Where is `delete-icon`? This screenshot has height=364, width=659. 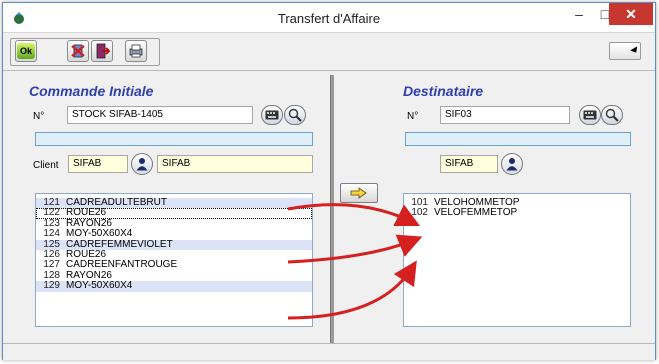 delete-icon is located at coordinates (78, 51).